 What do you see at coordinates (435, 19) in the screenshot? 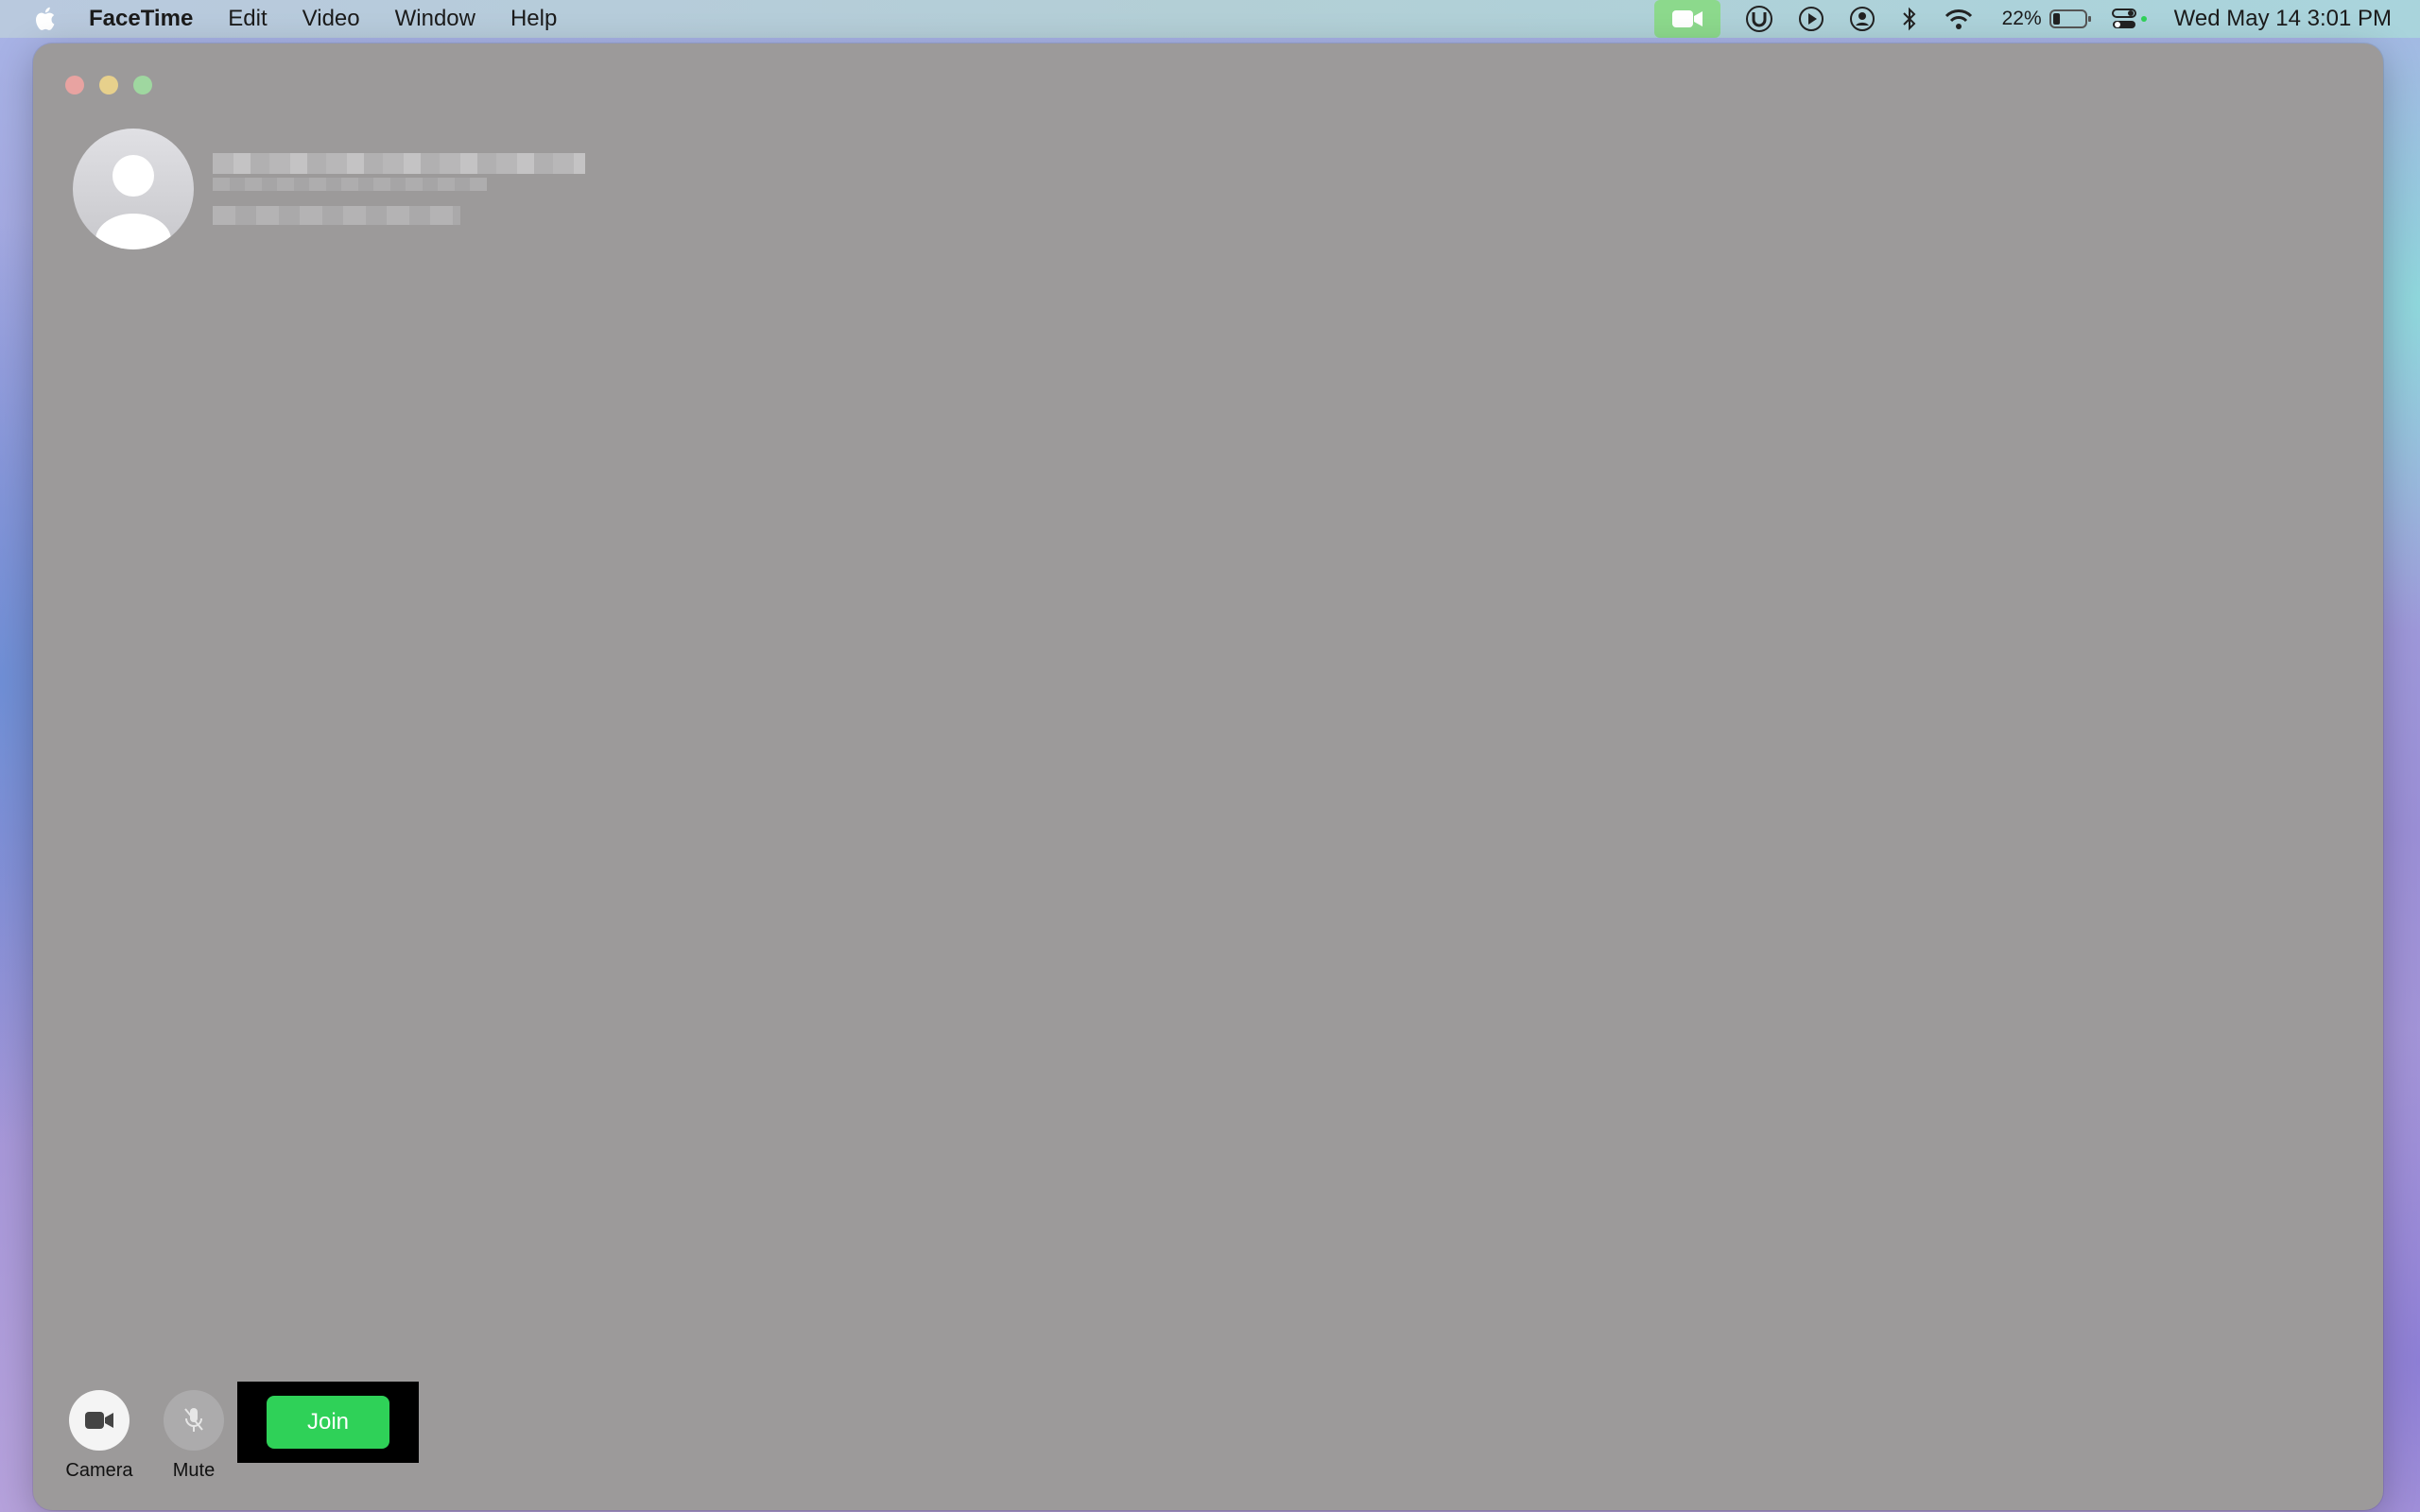
I see `menu-window: Window` at bounding box center [435, 19].